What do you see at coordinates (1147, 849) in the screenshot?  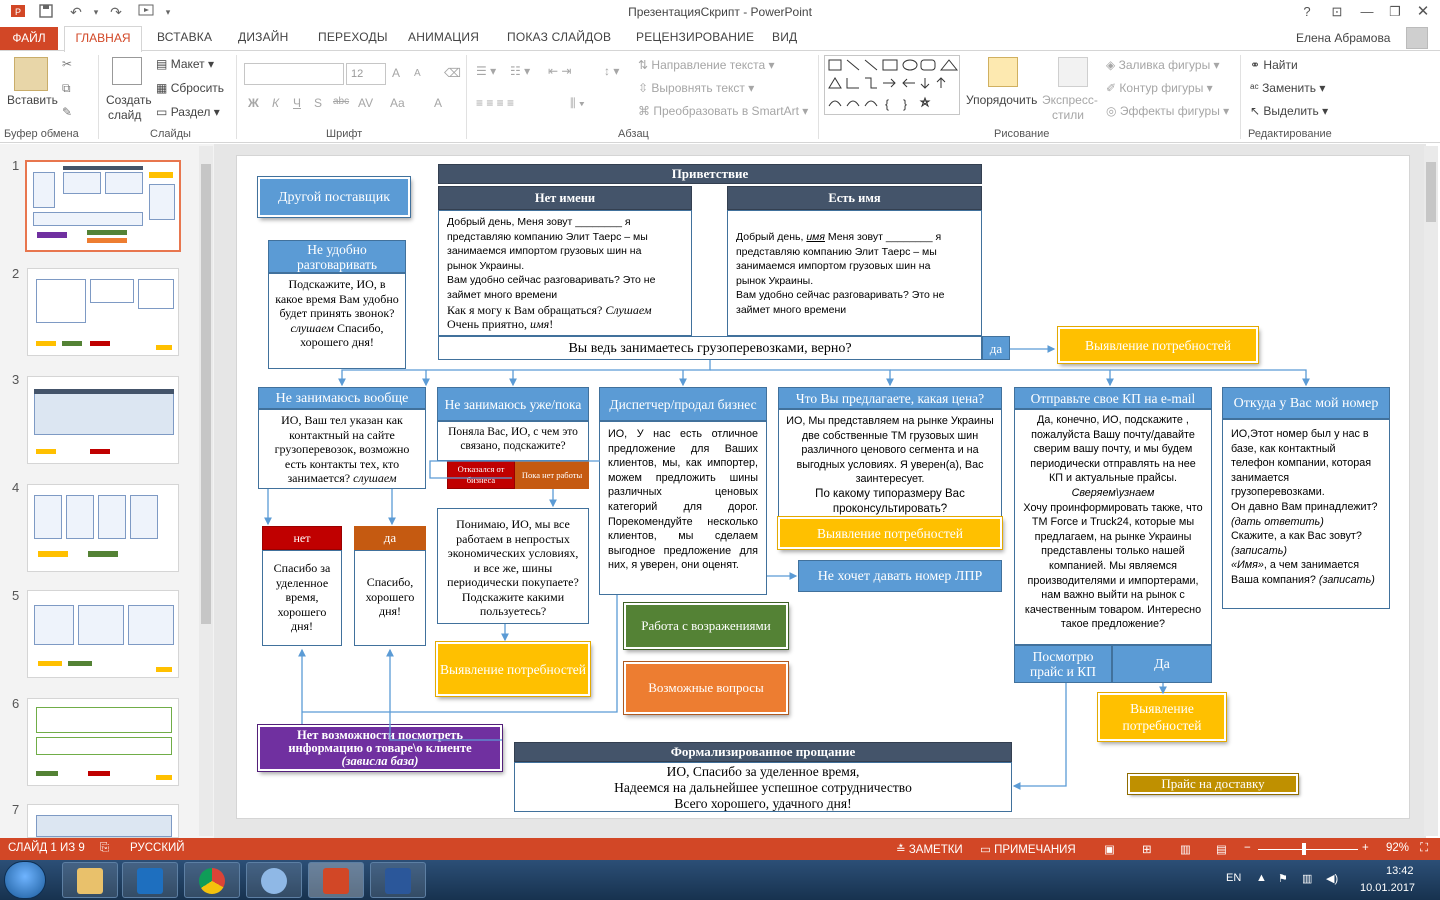 I see `sorter-view-icon: ⊞` at bounding box center [1147, 849].